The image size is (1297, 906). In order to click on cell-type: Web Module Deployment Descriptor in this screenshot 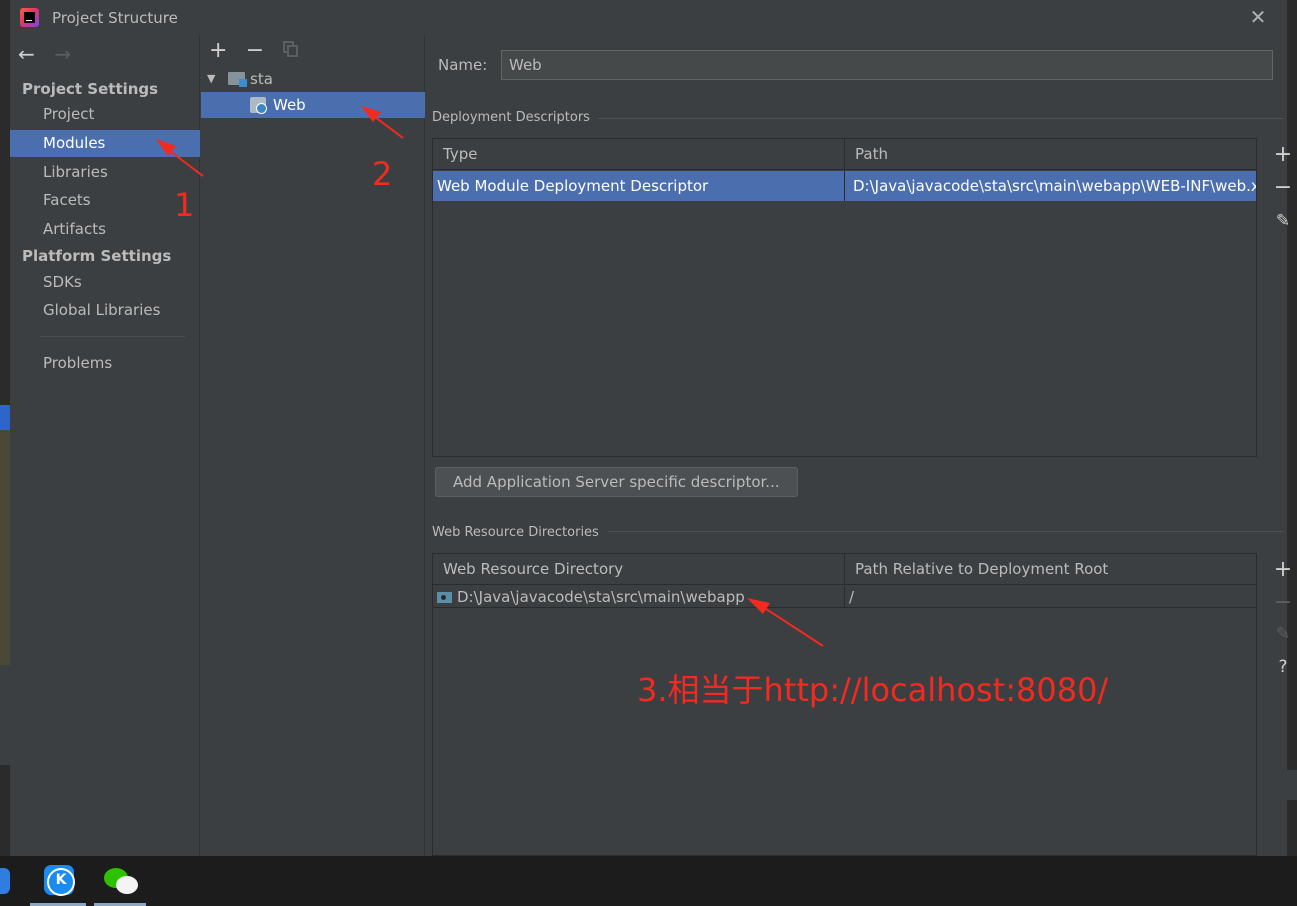, I will do `click(573, 186)`.